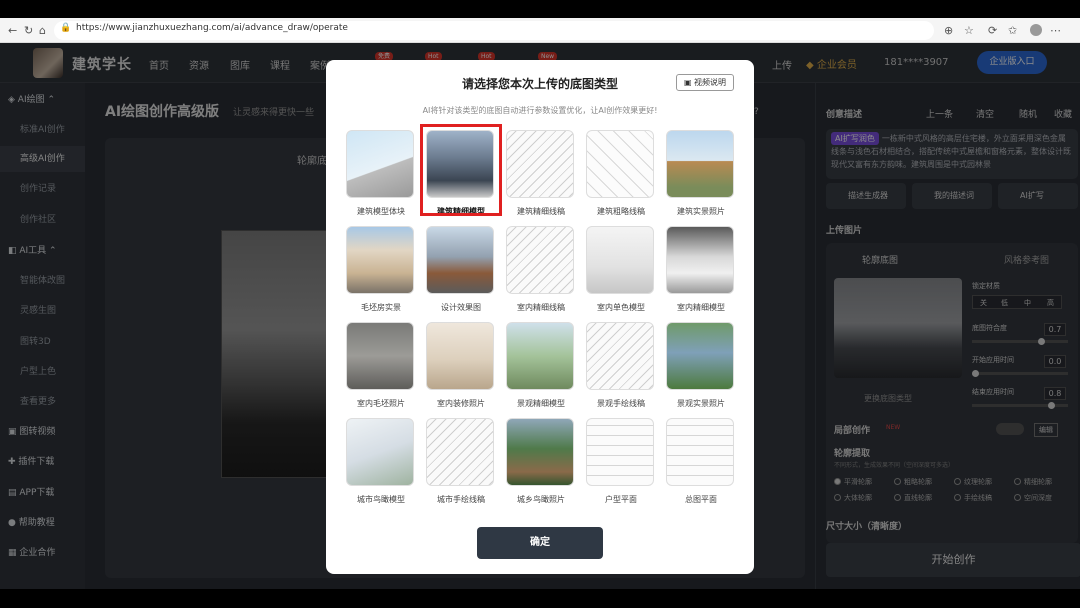 The image size is (1080, 608). I want to click on profile-avatar, so click(1036, 30).